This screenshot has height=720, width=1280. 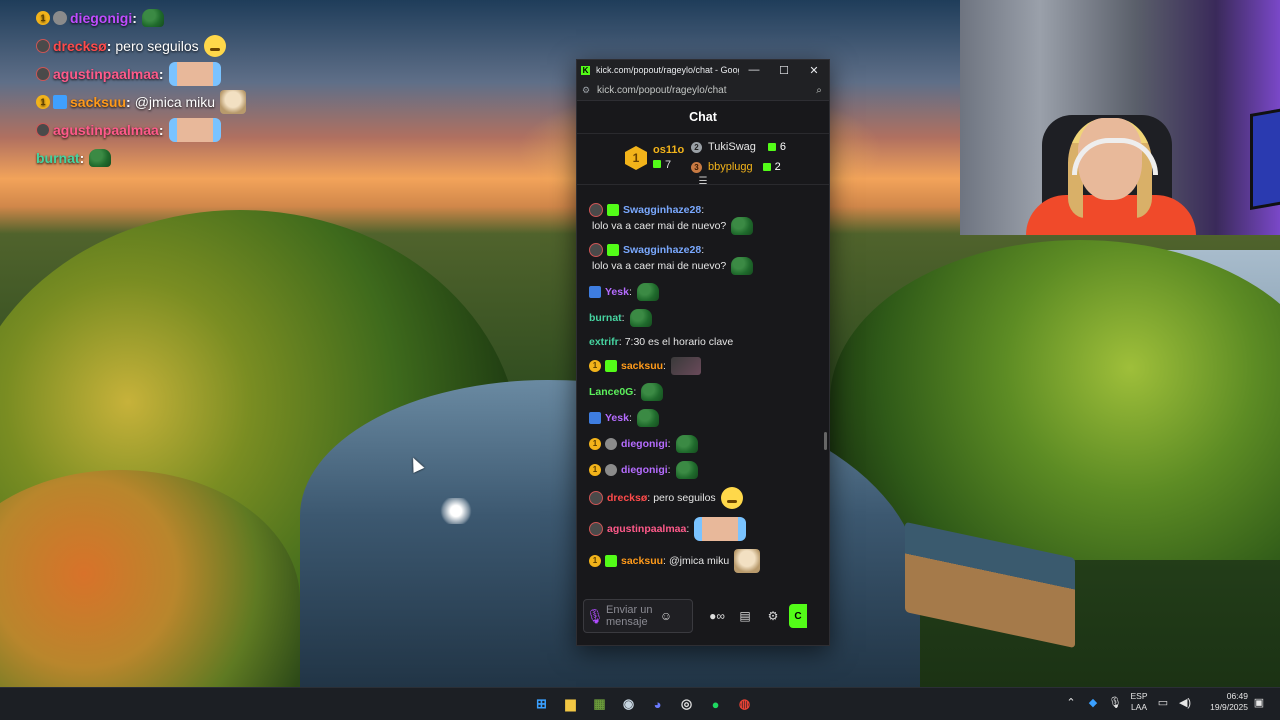 What do you see at coordinates (819, 90) in the screenshot?
I see `zoom-icon: ⌕` at bounding box center [819, 90].